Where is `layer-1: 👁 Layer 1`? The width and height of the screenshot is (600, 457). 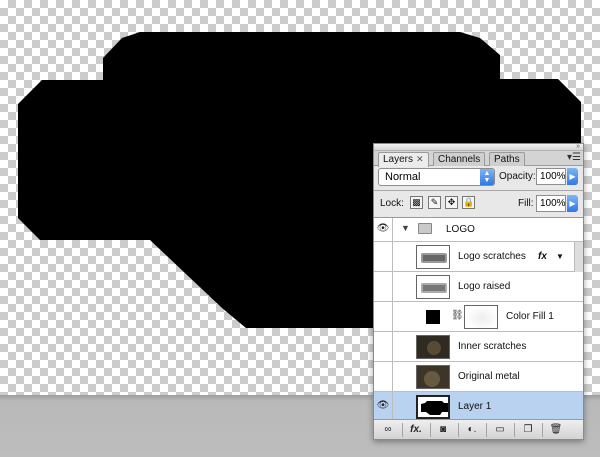 layer-1: 👁 Layer 1 is located at coordinates (478, 407).